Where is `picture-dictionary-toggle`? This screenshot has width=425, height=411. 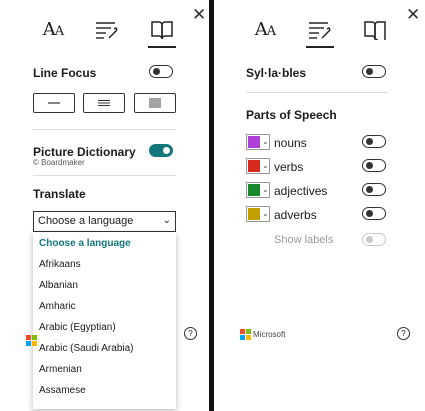 picture-dictionary-toggle is located at coordinates (161, 150).